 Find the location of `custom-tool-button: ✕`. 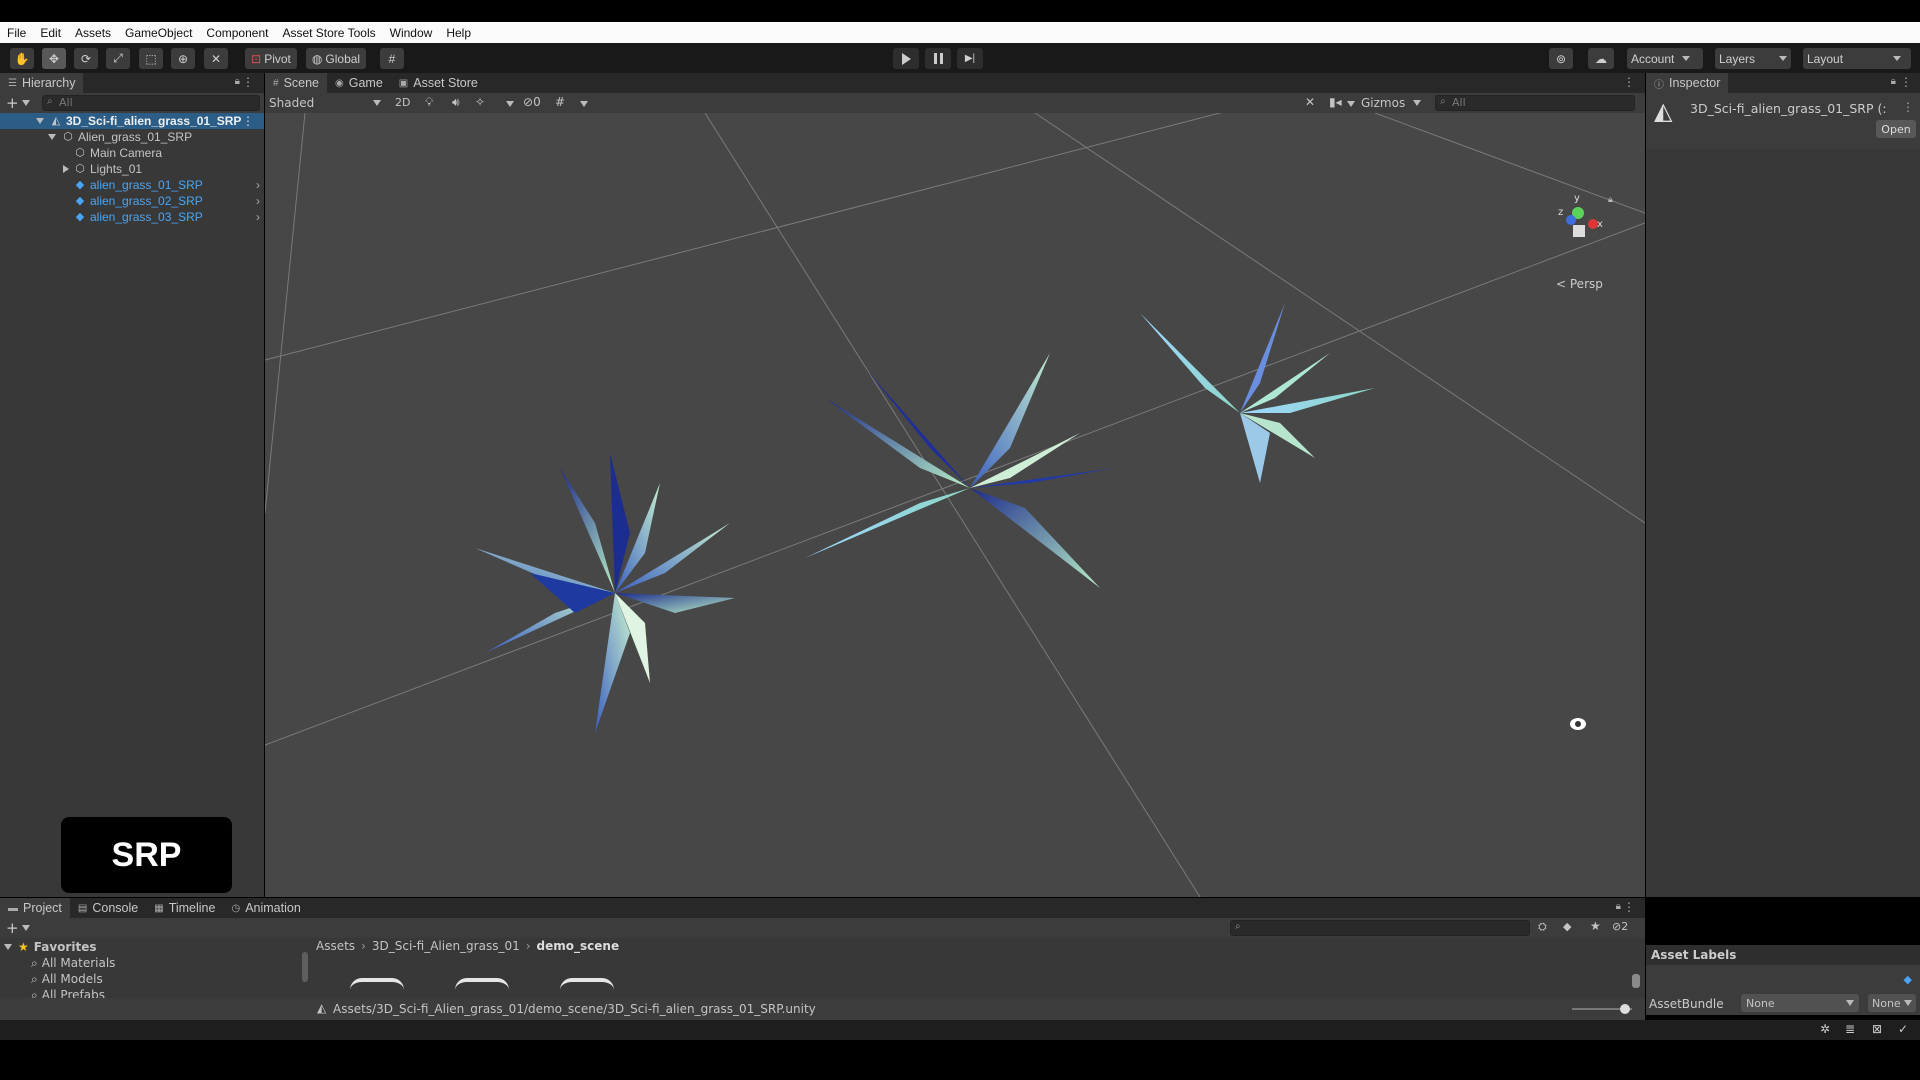

custom-tool-button: ✕ is located at coordinates (216, 58).